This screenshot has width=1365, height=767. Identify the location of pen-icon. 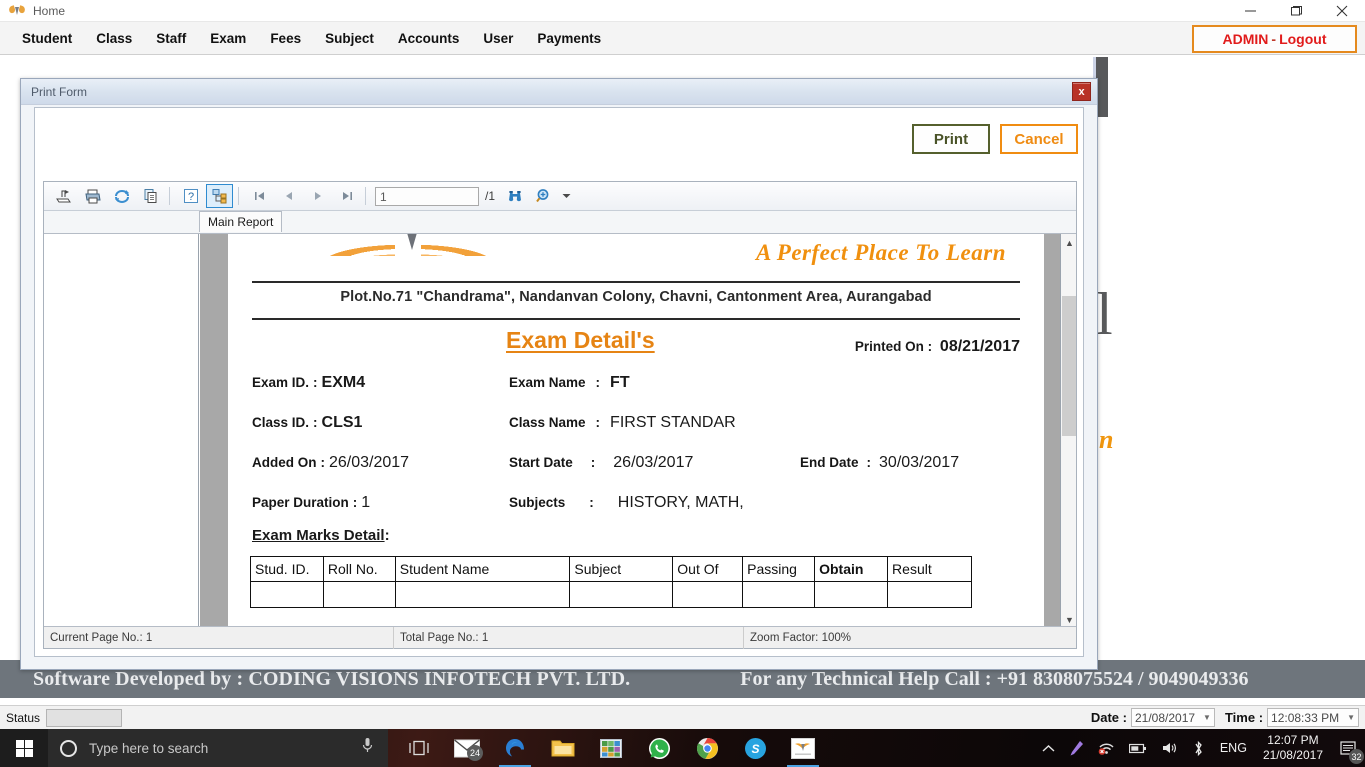
(1076, 748).